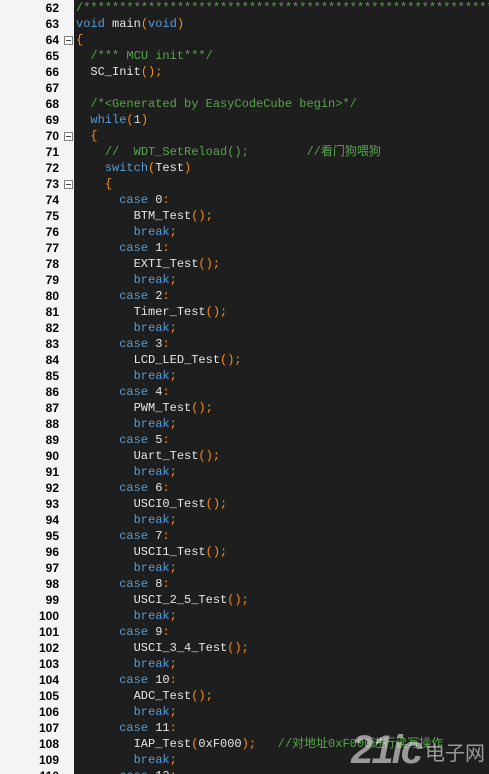 This screenshot has height=774, width=489. I want to click on code-line: 68 /*<Generated by EasyCodeCube begin>*/, so click(244, 104).